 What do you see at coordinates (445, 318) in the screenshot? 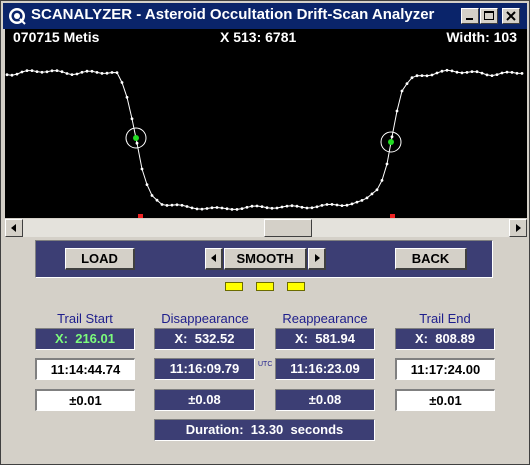
I see `trail-end-heading: Trail End` at bounding box center [445, 318].